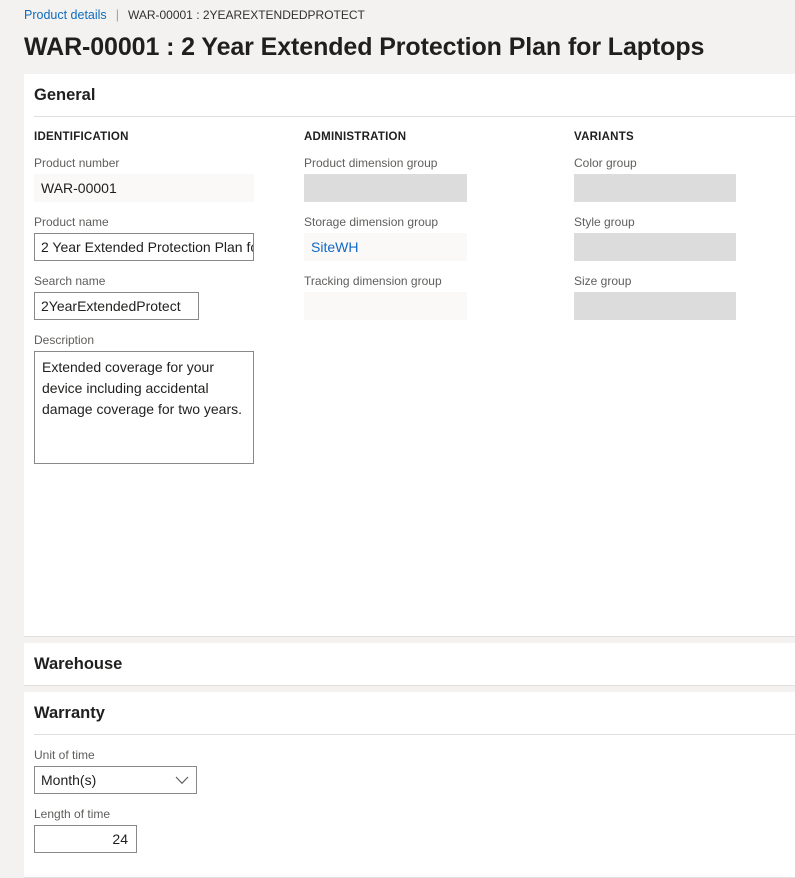 This screenshot has height=878, width=795. What do you see at coordinates (385, 188) in the screenshot?
I see `input-product-dimension-group` at bounding box center [385, 188].